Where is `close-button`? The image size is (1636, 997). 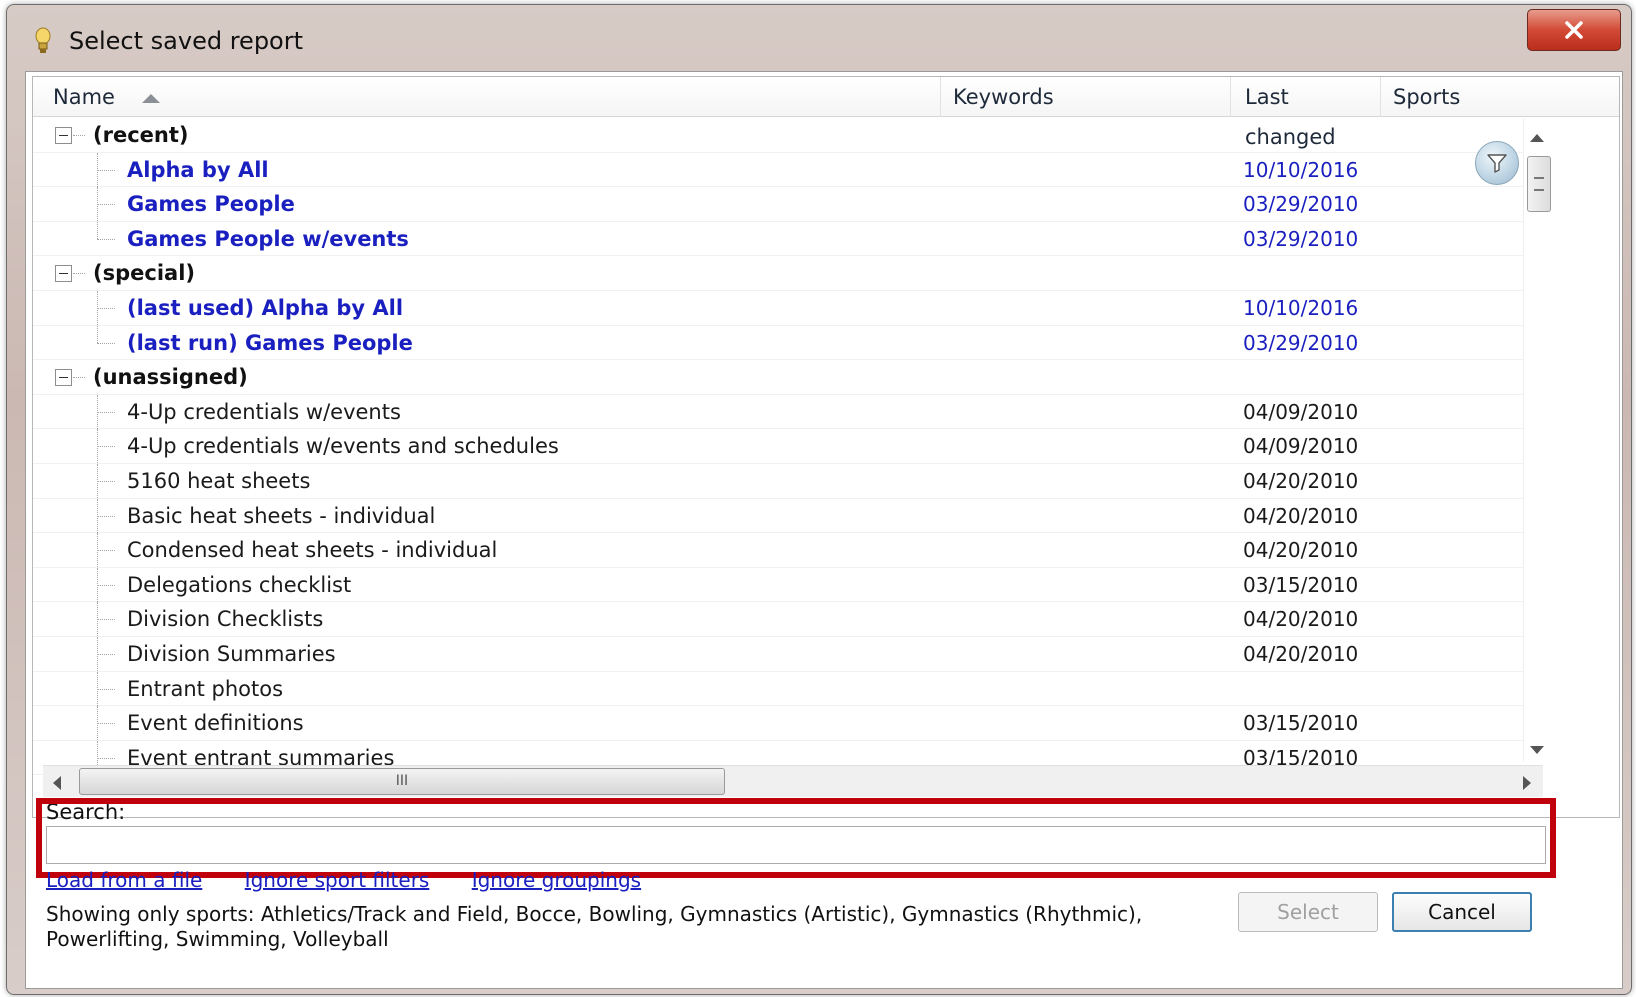
close-button is located at coordinates (1574, 30).